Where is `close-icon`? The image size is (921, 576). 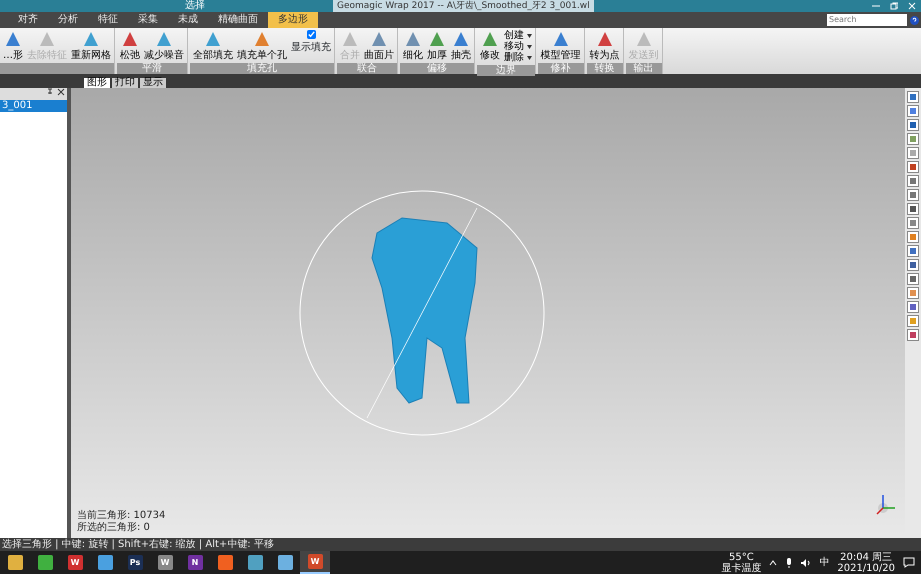
close-icon is located at coordinates (60, 92).